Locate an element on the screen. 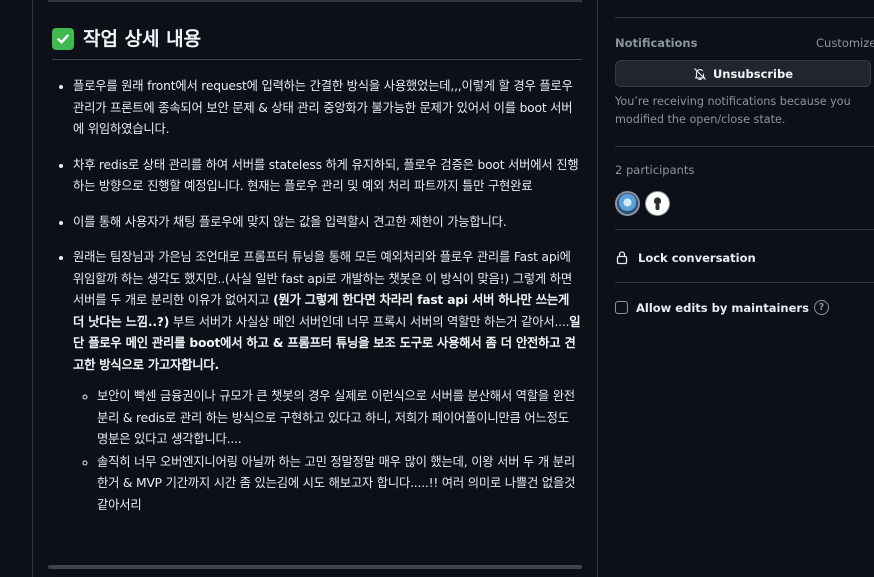 This screenshot has height=577, width=874. lock-conversation-label: Lock conversation is located at coordinates (697, 257).